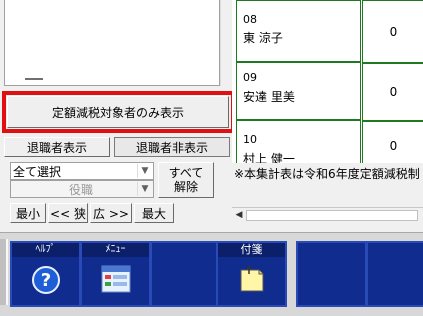 Image resolution: width=423 pixels, height=316 pixels. What do you see at coordinates (28, 213) in the screenshot?
I see `zoom-min-button: 最小` at bounding box center [28, 213].